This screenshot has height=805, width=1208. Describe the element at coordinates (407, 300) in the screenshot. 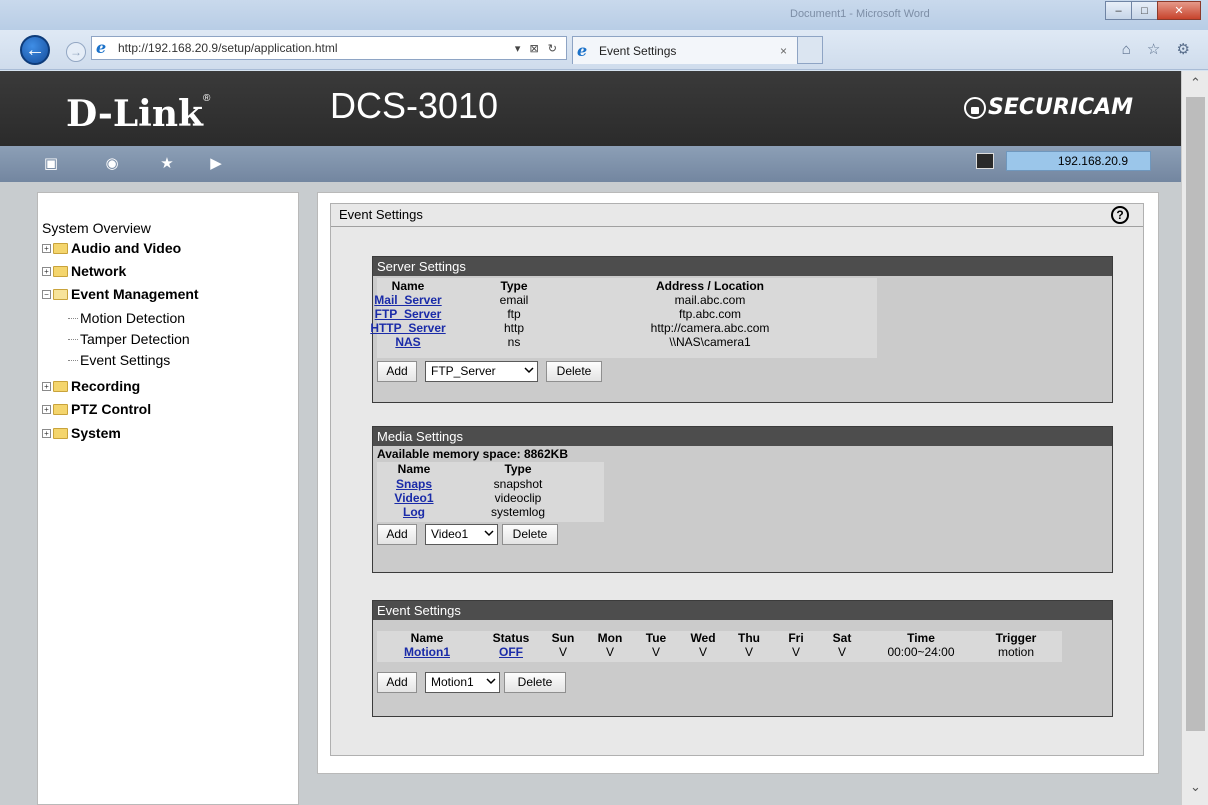

I see `server-link: Mail_Server` at that location.